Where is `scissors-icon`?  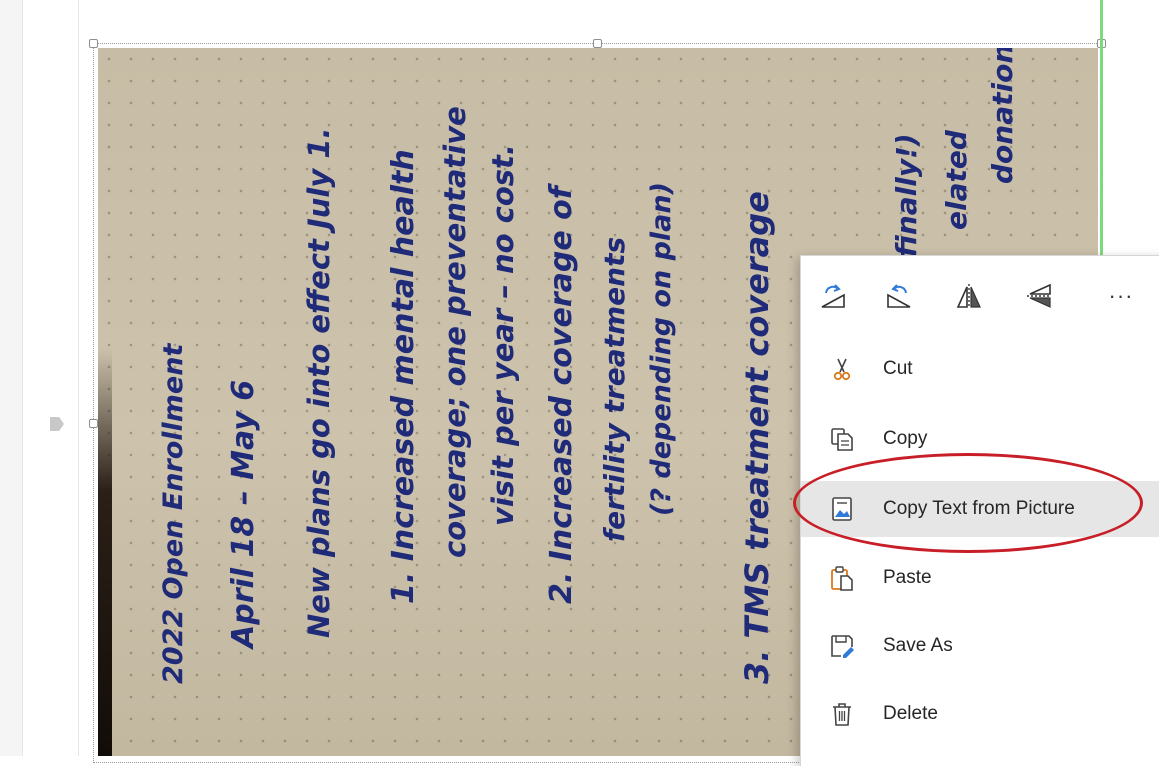 scissors-icon is located at coordinates (842, 369).